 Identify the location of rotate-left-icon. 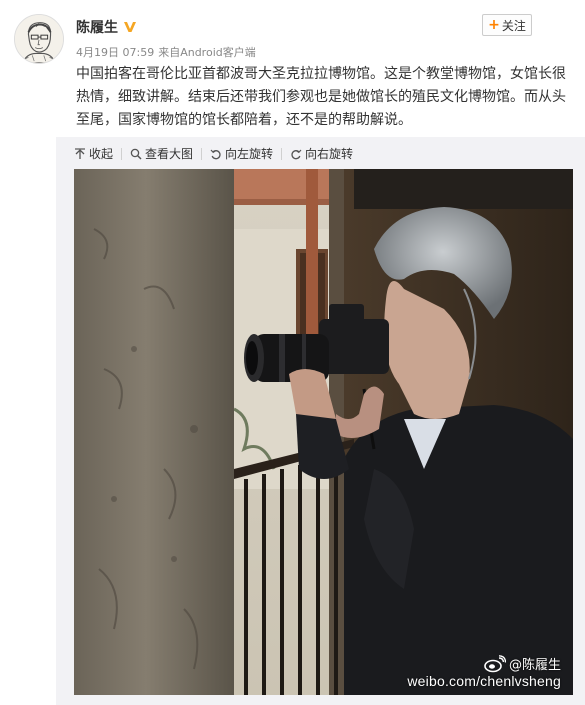
(216, 154).